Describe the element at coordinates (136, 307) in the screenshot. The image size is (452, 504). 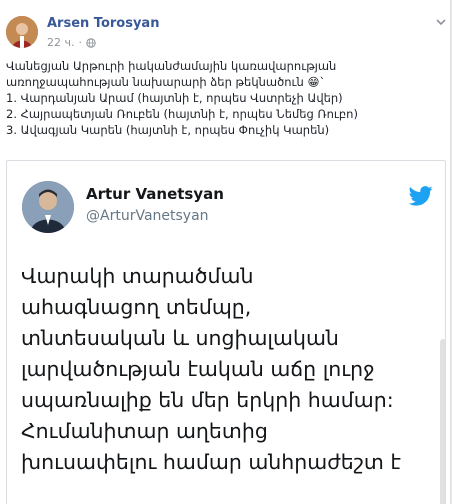
I see `tweet-body-line: ահագնացող տեմպը,` at that location.